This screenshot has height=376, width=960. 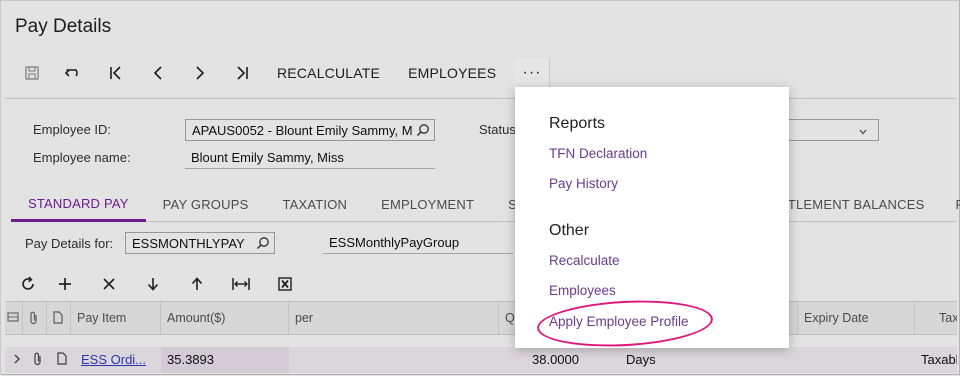 I want to click on menu-section-other: Other, so click(x=569, y=230).